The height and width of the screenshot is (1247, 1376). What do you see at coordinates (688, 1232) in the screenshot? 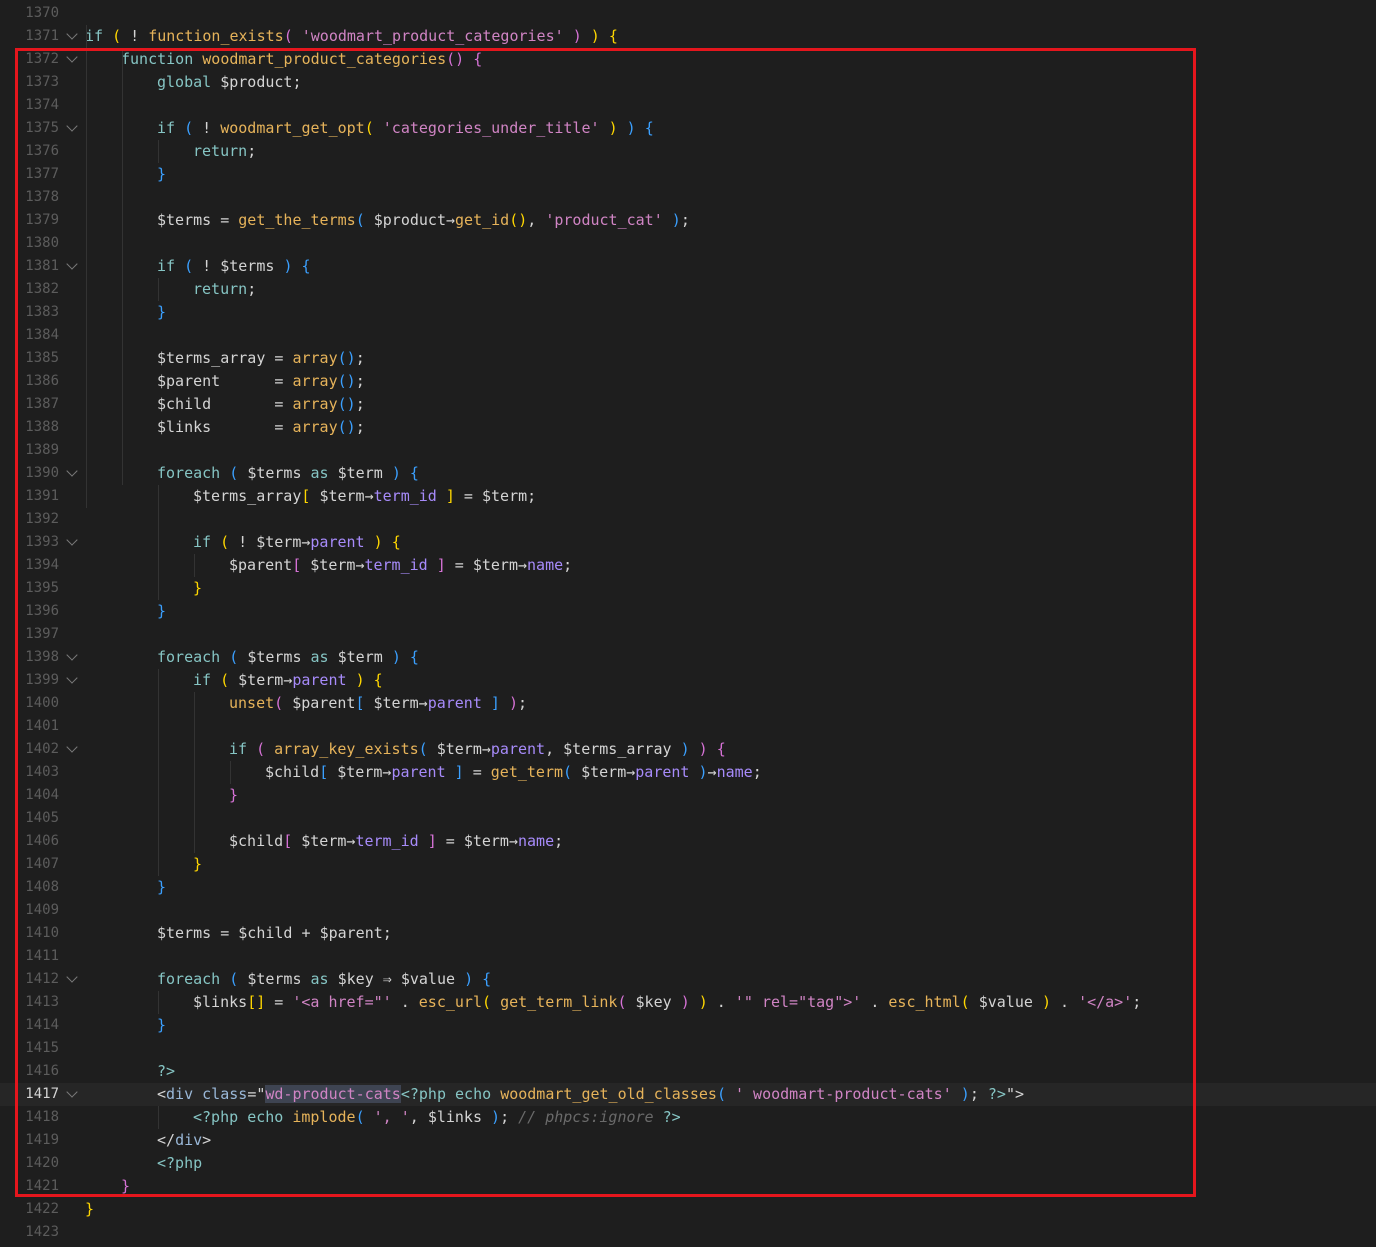
I see `code-line: 1423` at bounding box center [688, 1232].